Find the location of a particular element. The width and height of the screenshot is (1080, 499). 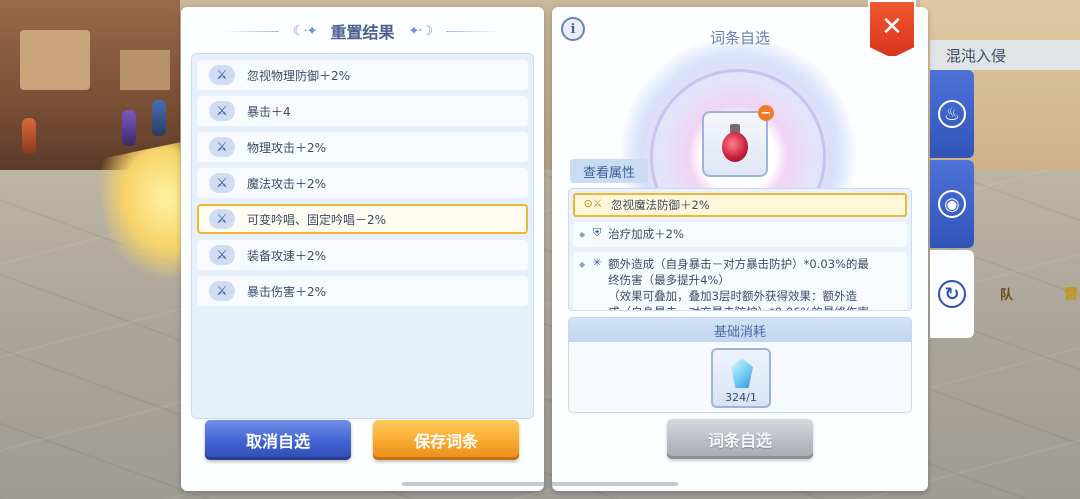

attribute-row: ⚔ 忽视物理防御＋2% is located at coordinates (362, 75).